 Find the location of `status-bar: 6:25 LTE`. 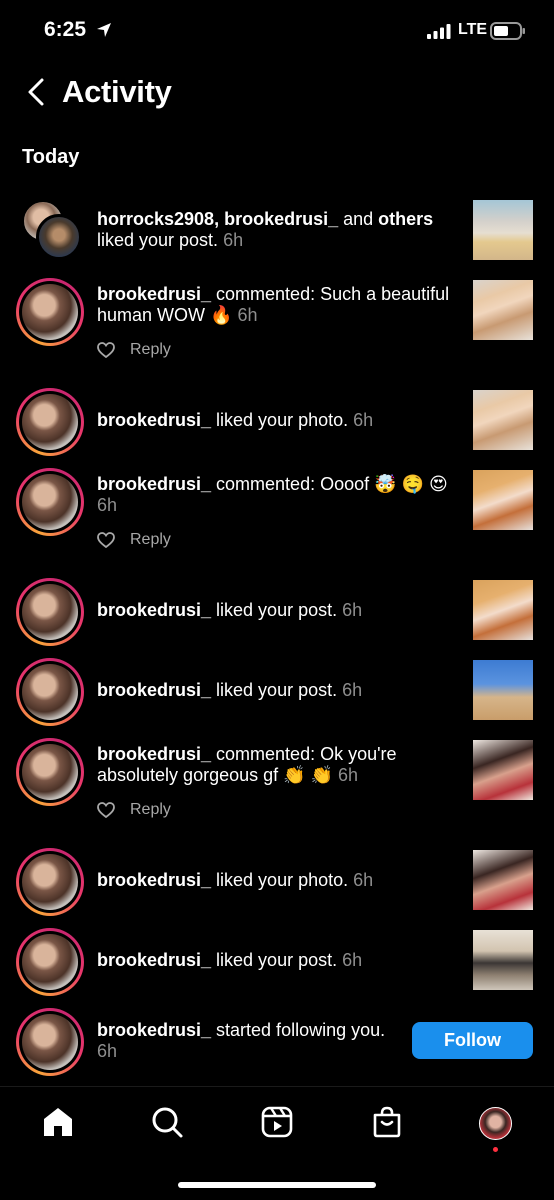

status-bar: 6:25 LTE is located at coordinates (277, 31).